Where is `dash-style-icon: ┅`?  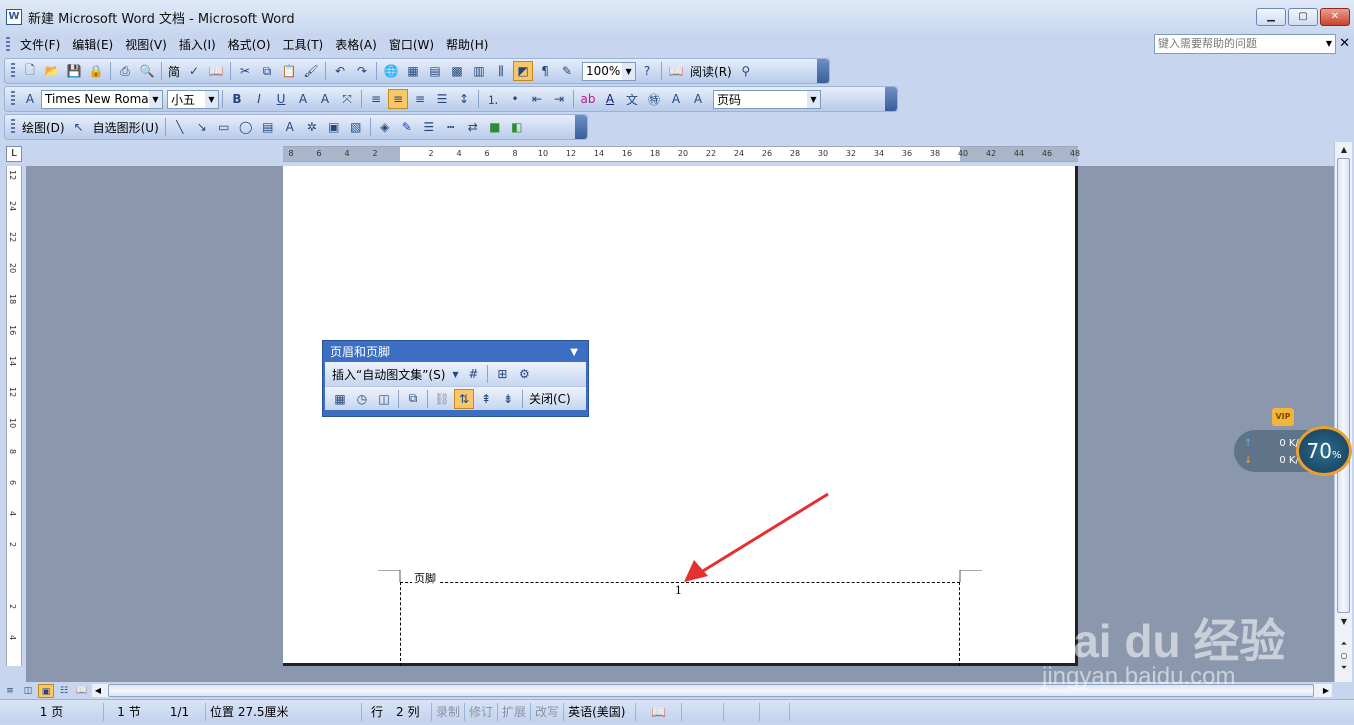 dash-style-icon: ┅ is located at coordinates (451, 127).